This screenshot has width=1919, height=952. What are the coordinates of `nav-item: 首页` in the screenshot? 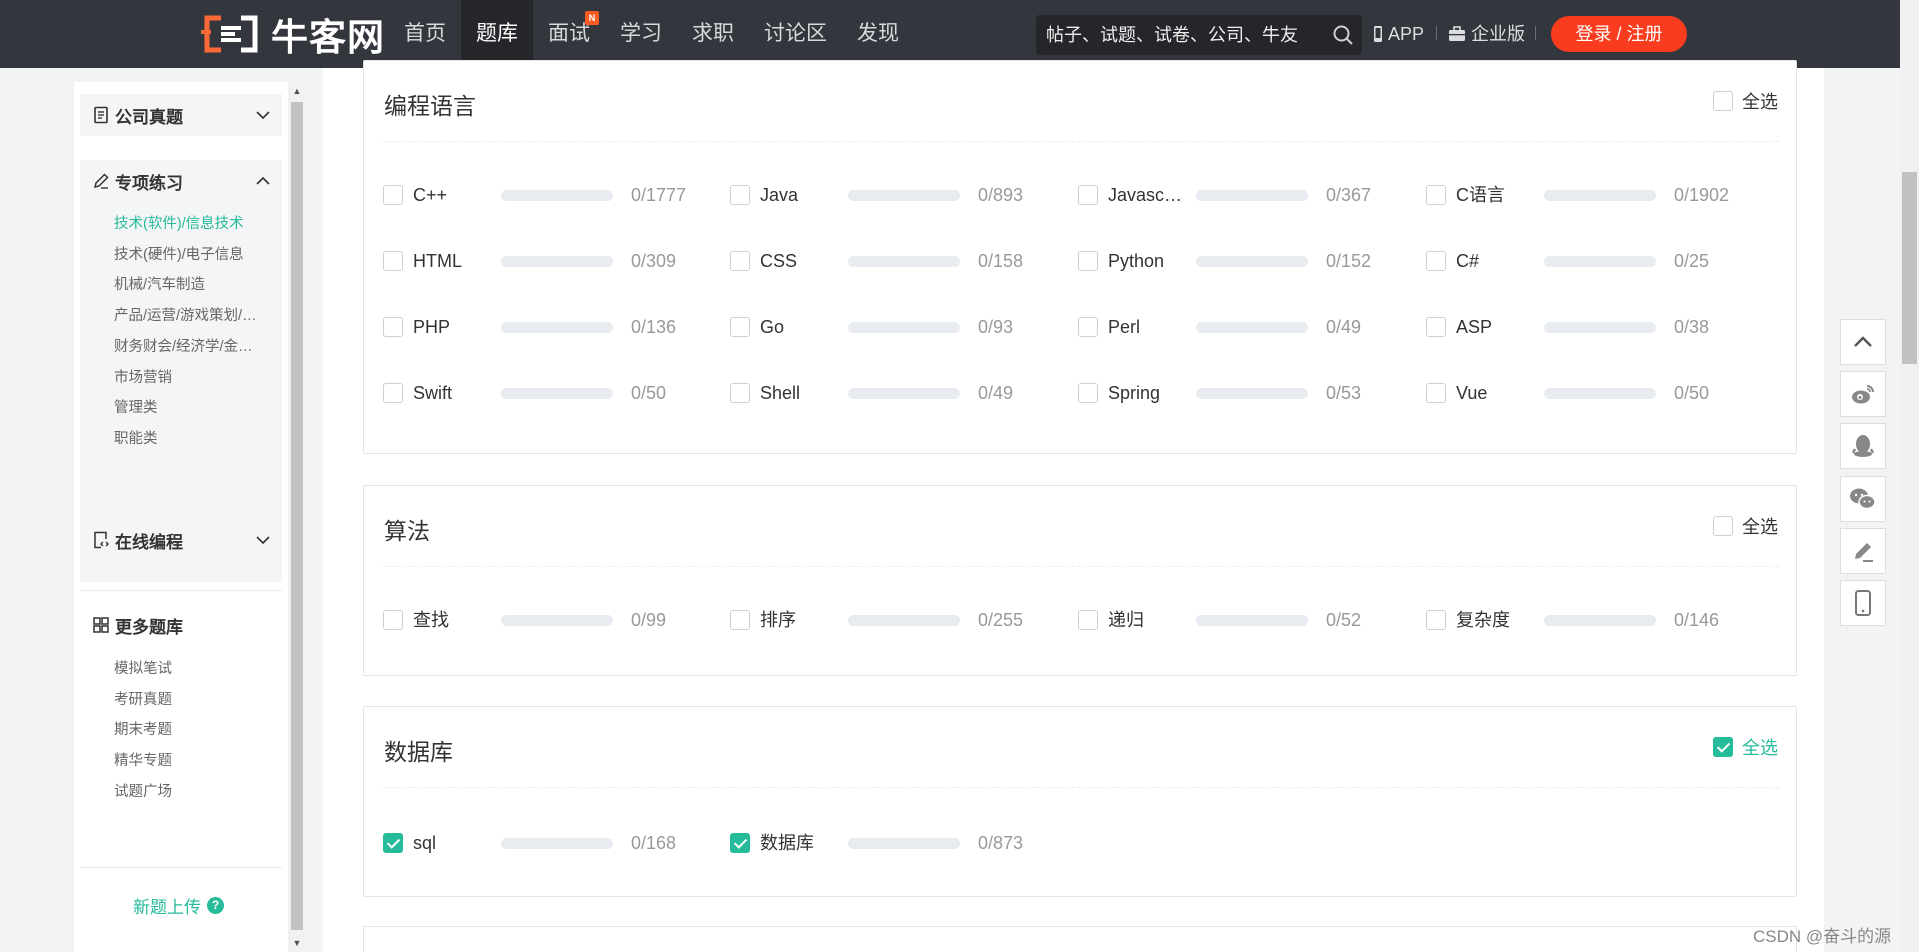 It's located at (425, 34).